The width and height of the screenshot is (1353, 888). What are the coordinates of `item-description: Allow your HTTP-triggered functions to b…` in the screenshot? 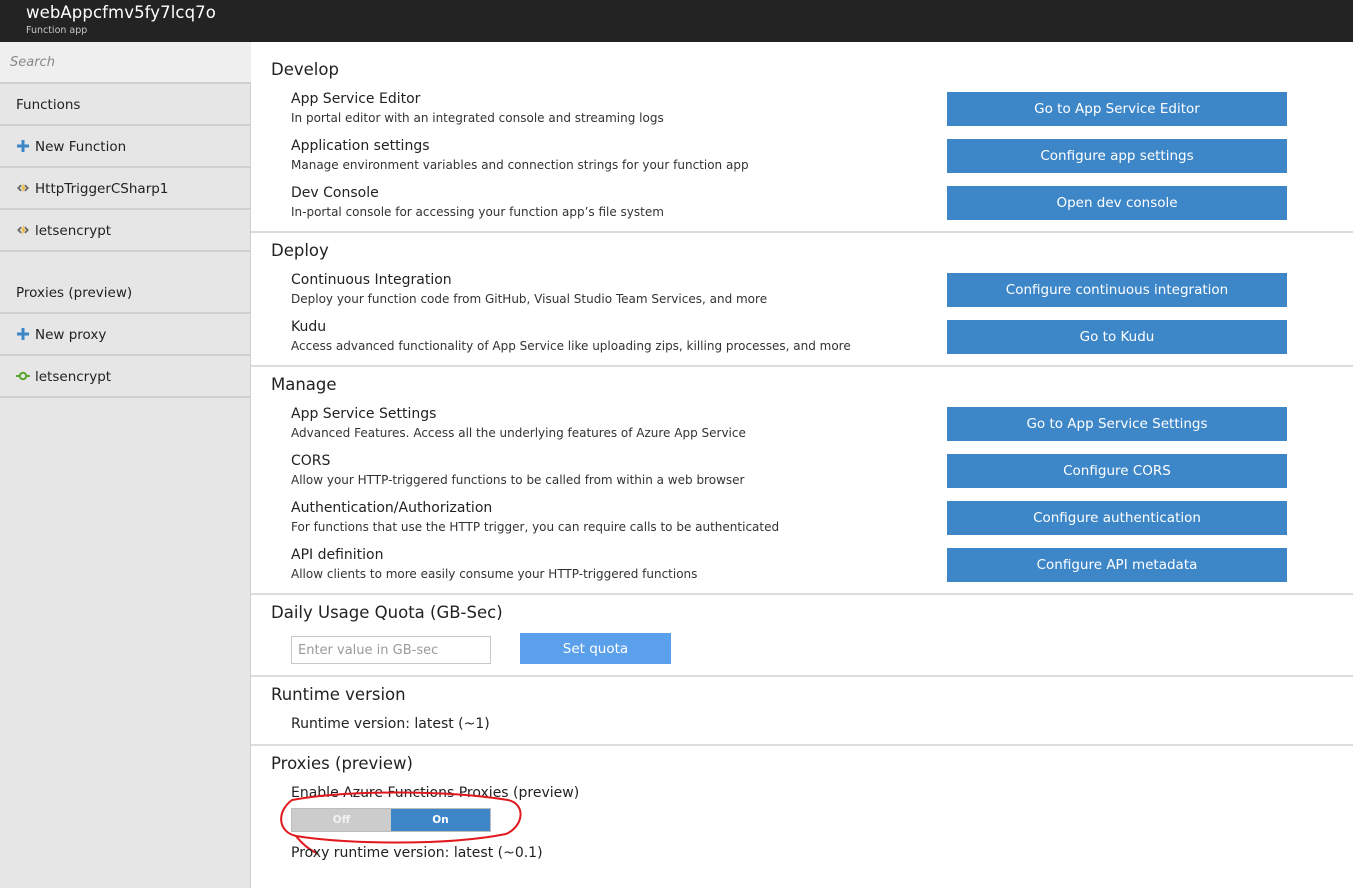 It's located at (518, 480).